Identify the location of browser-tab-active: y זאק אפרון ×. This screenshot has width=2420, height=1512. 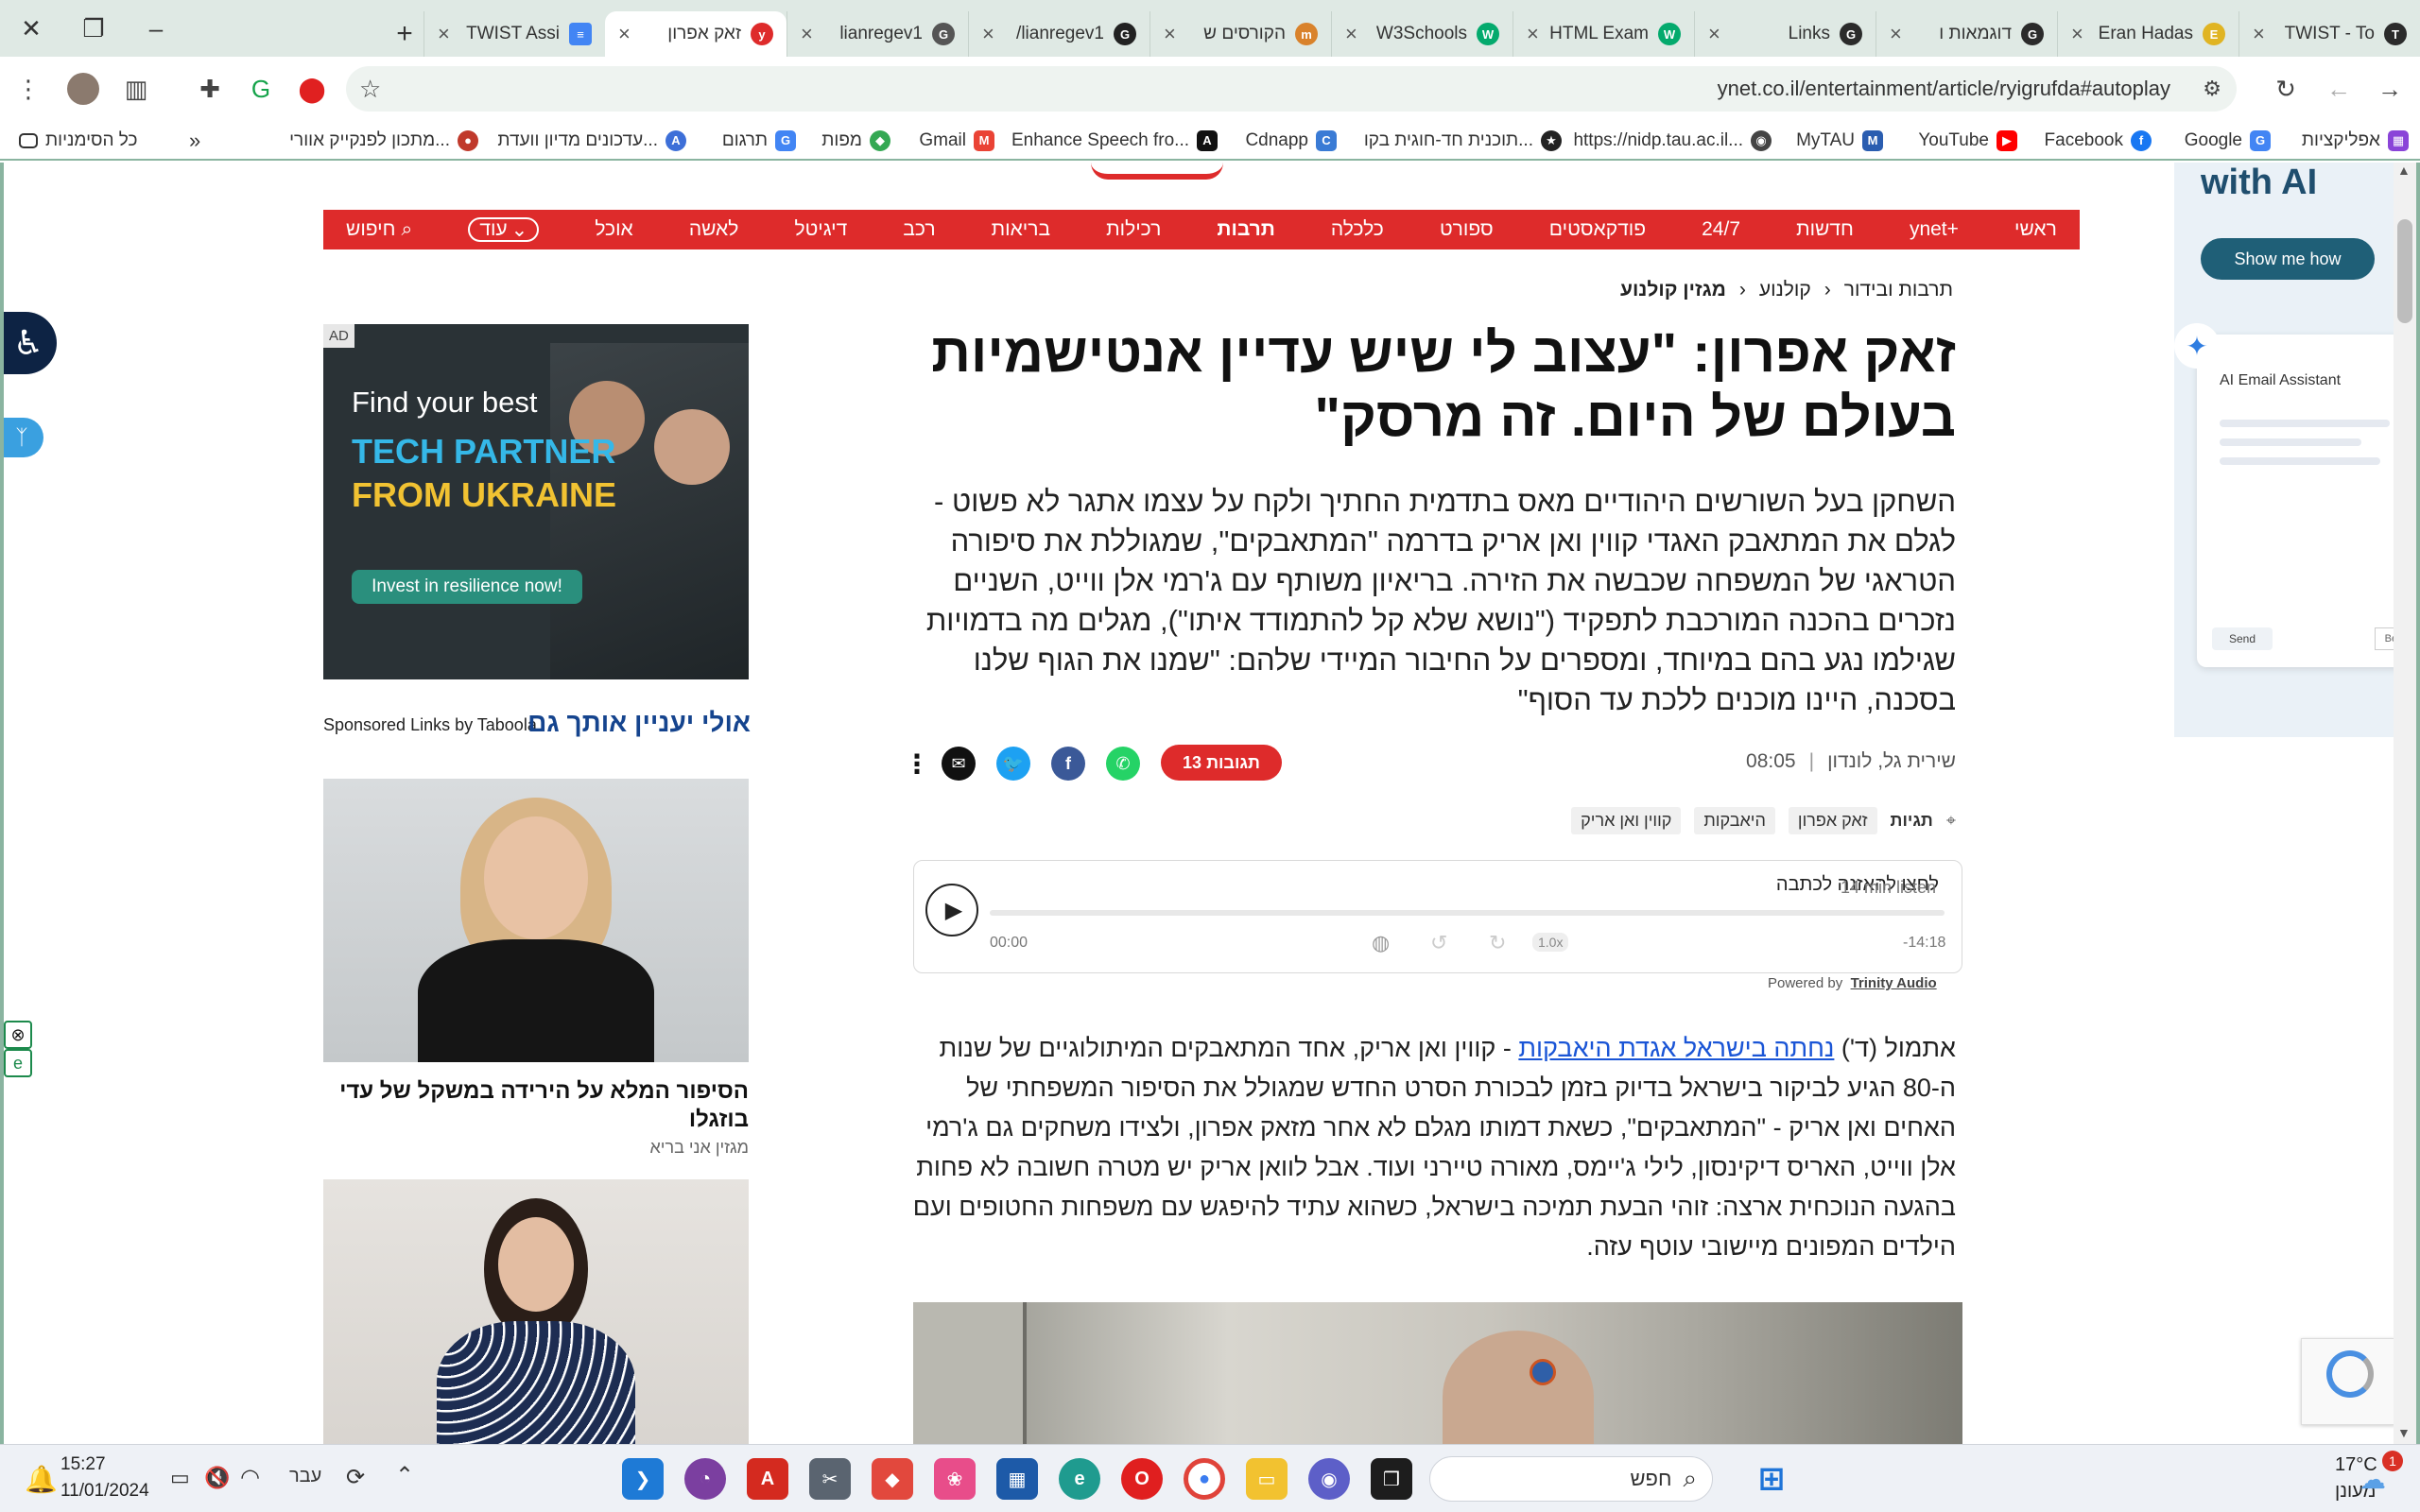
(696, 34).